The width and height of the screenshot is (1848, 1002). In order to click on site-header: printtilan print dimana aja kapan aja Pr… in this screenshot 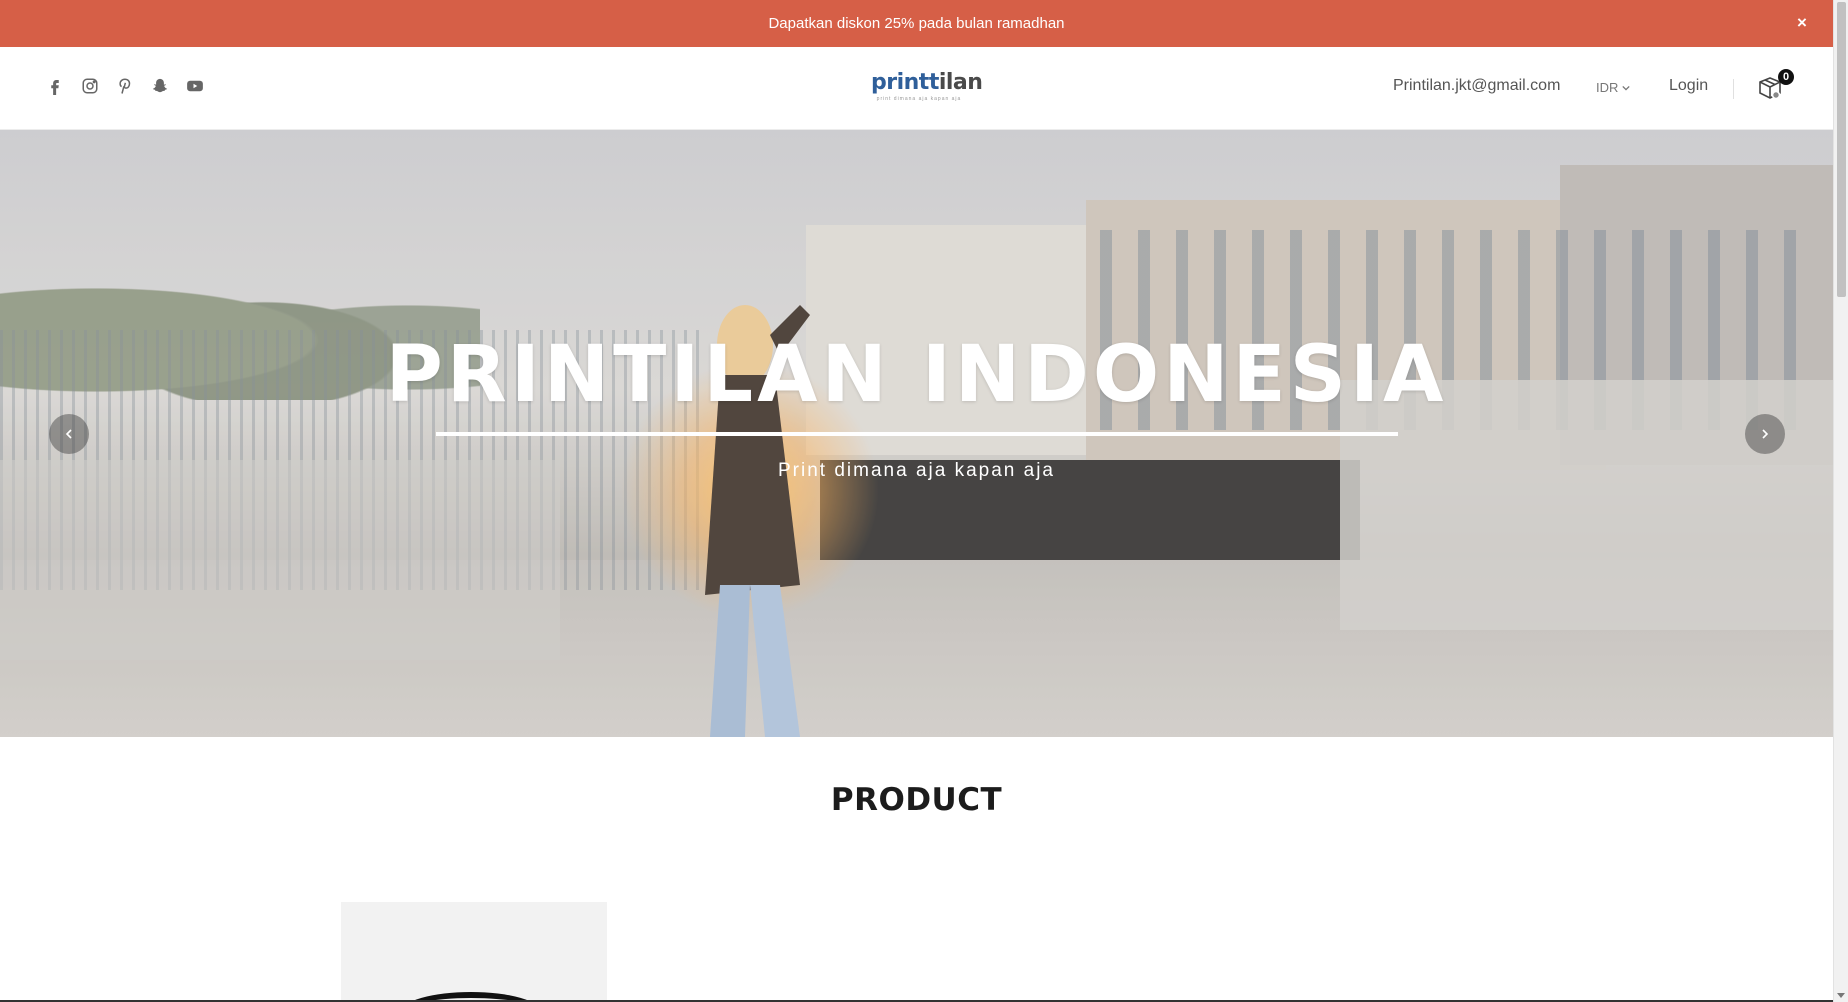, I will do `click(916, 88)`.